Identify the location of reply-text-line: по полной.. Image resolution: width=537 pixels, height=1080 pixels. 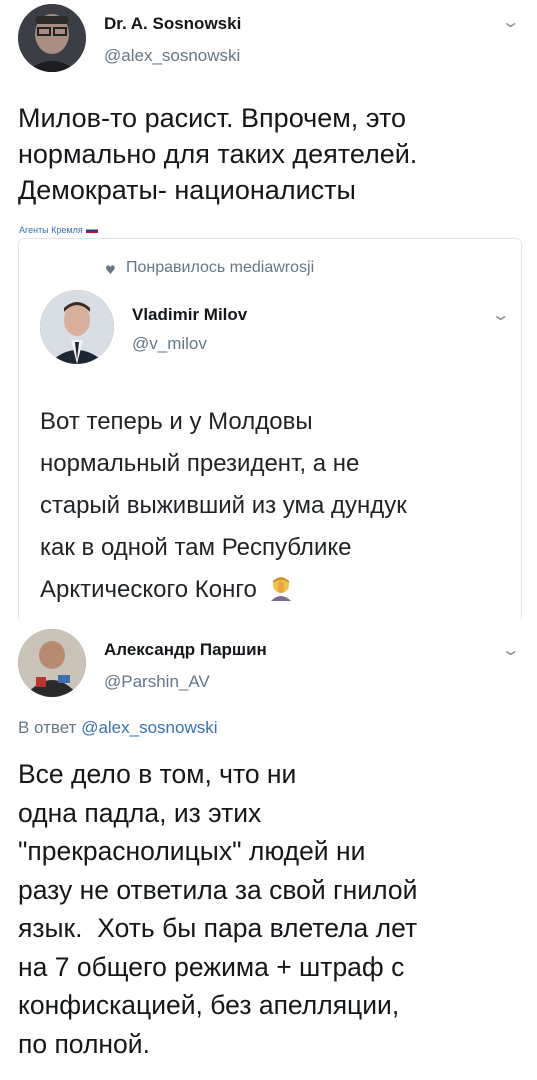
(84, 1043).